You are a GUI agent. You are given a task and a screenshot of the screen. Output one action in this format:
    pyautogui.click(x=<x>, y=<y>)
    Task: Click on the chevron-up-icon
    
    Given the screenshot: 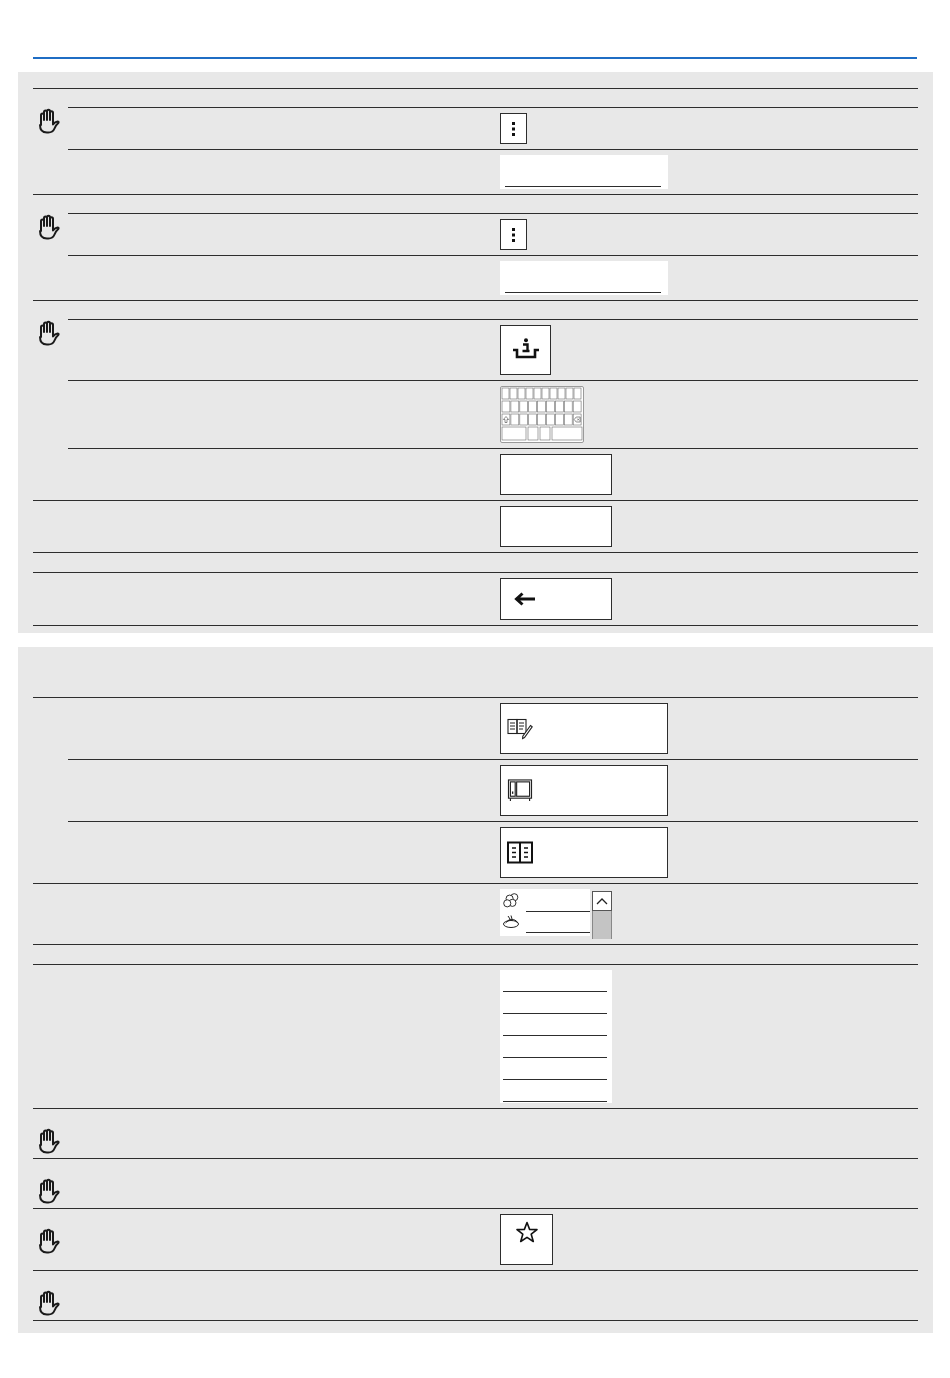 What is the action you would take?
    pyautogui.click(x=602, y=901)
    